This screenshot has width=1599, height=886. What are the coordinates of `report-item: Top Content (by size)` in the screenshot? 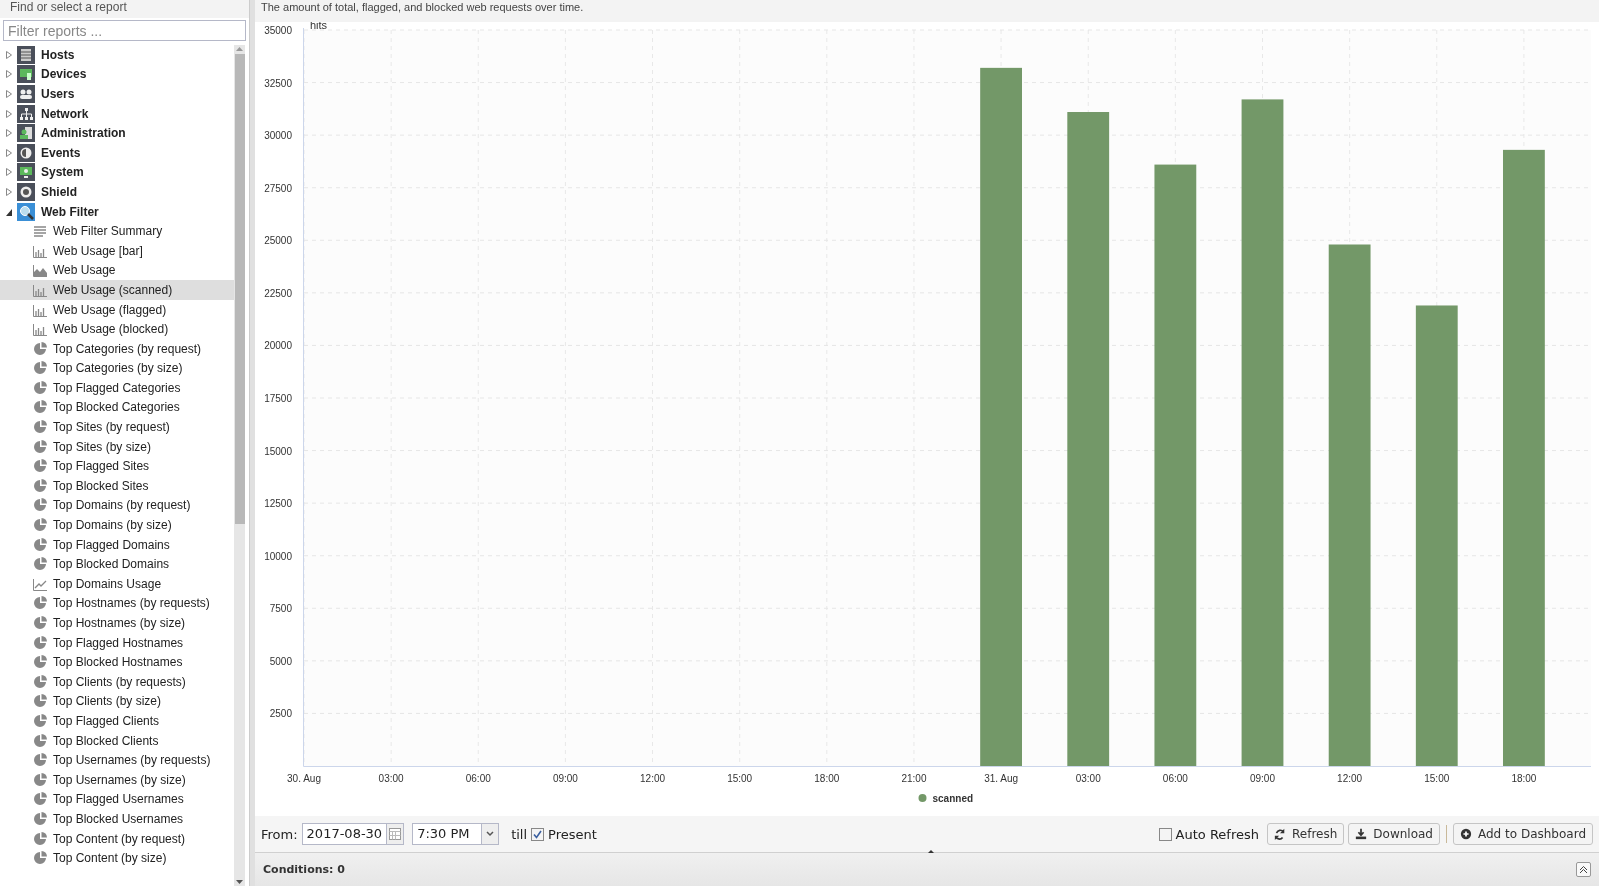 It's located at (117, 858).